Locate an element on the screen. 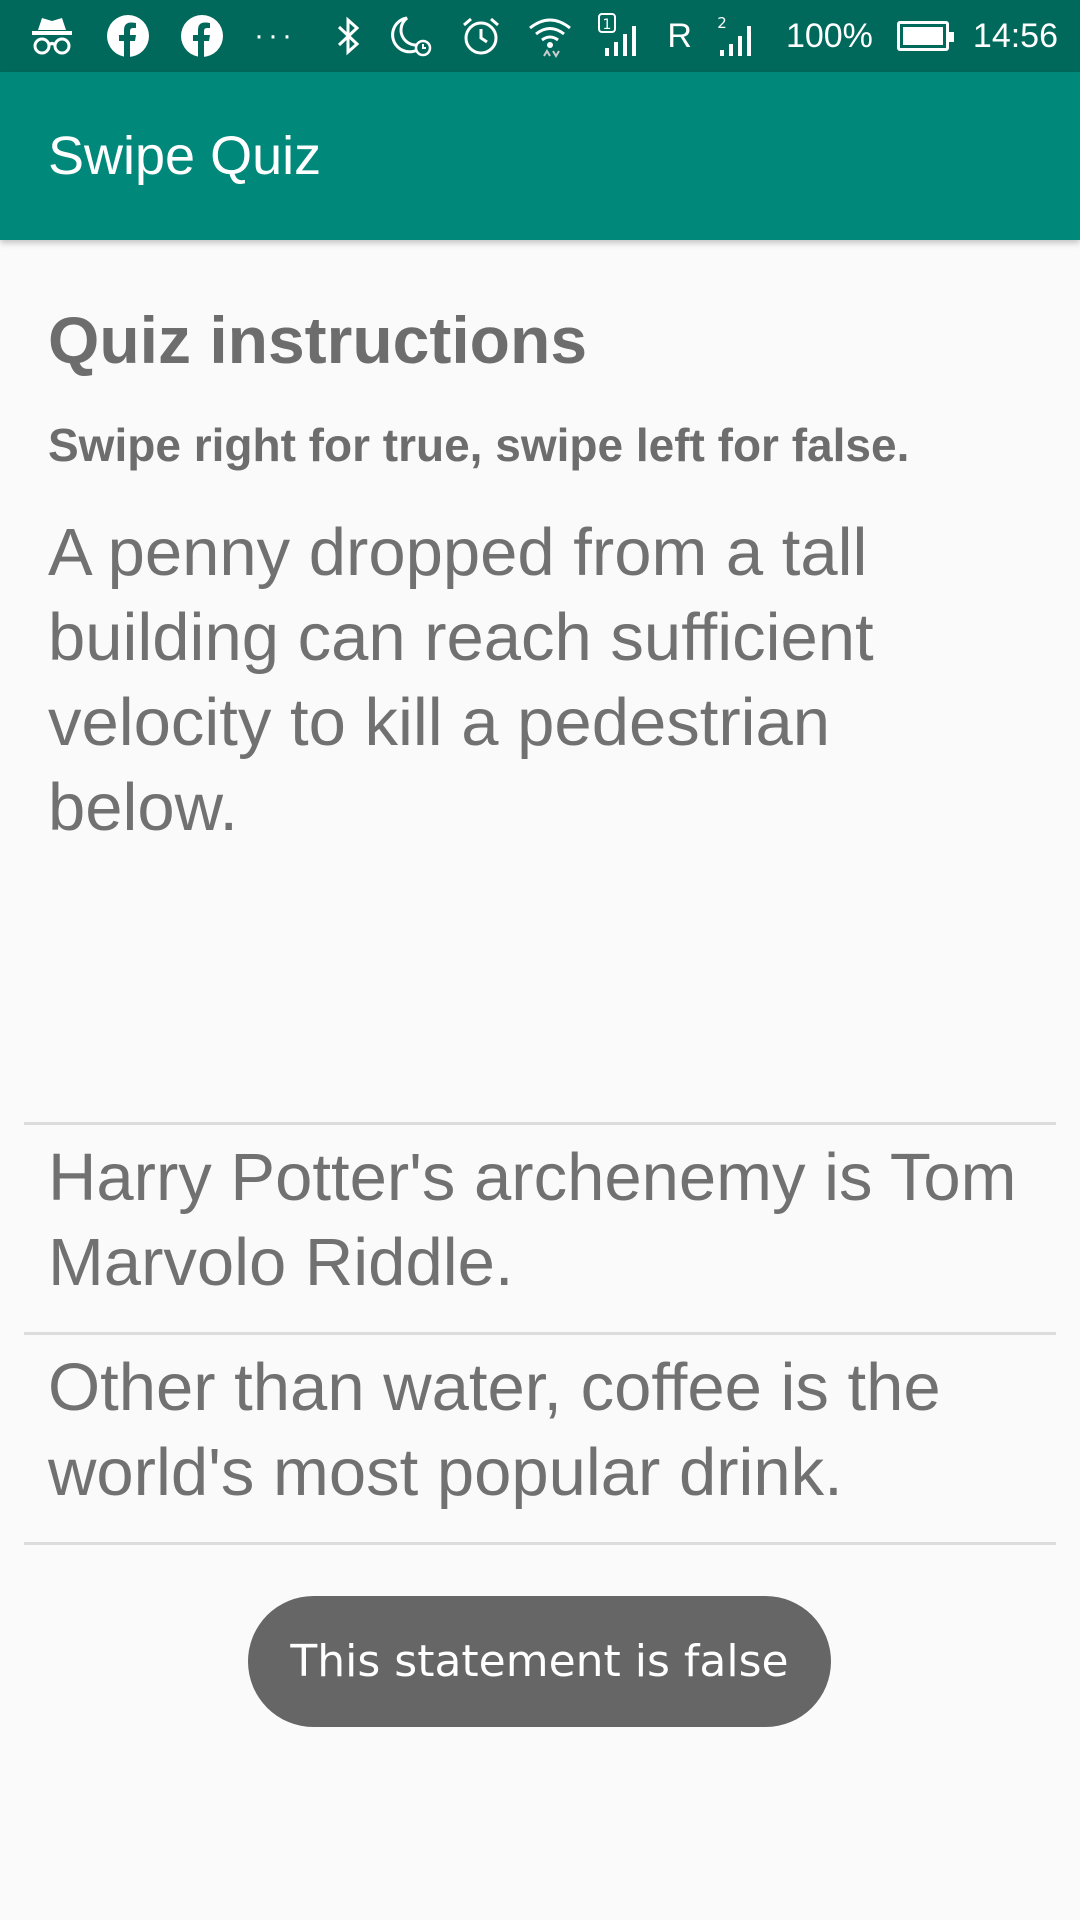  sim2-label: 2 is located at coordinates (722, 23).